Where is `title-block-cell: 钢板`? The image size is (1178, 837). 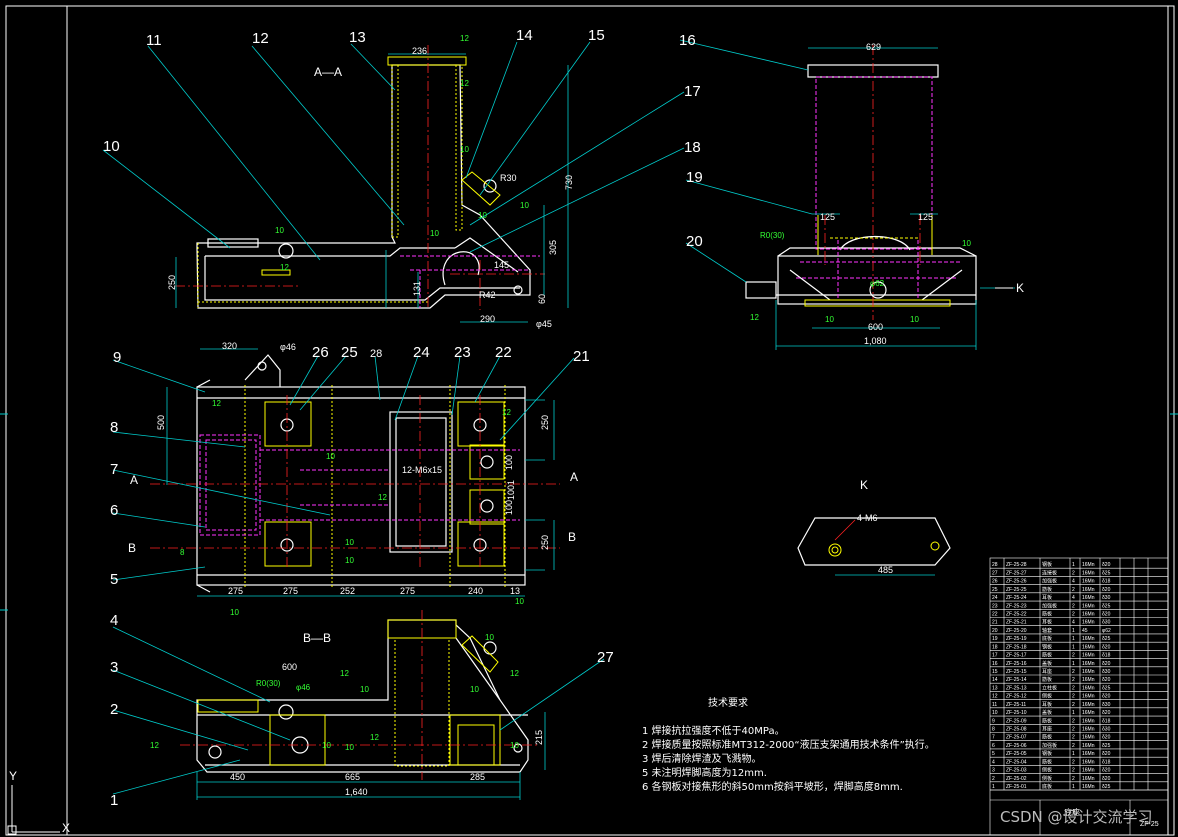
title-block-cell: 钢板 is located at coordinates (1047, 646).